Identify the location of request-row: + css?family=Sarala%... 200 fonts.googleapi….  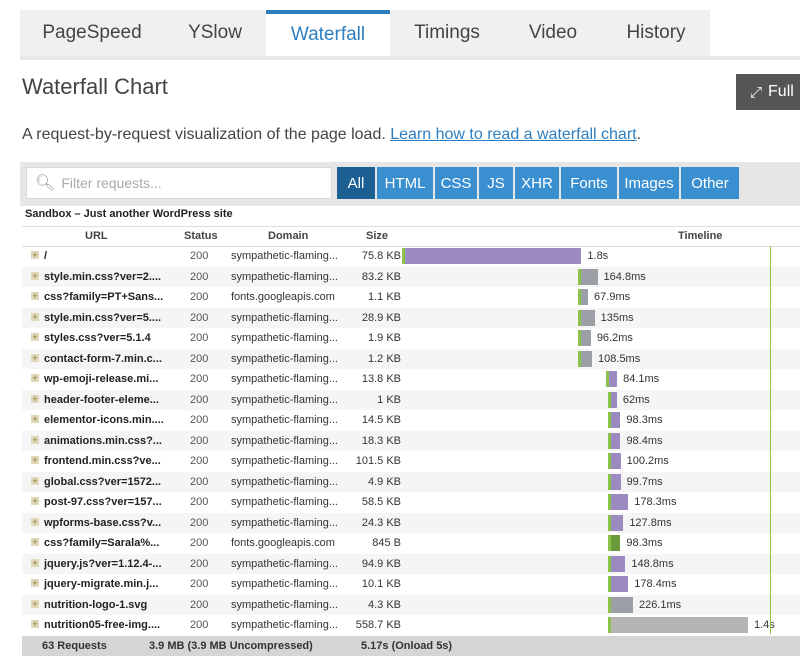
(411, 543).